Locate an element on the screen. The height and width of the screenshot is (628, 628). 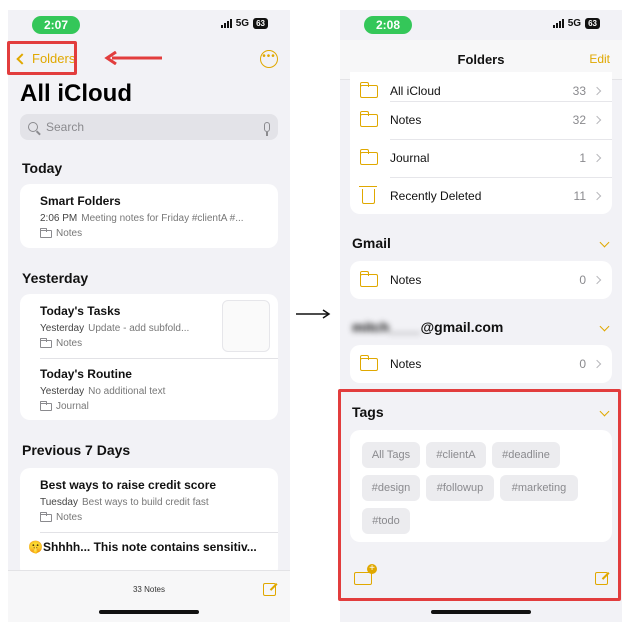
folder-count: 33 is located at coordinates (579, 91).